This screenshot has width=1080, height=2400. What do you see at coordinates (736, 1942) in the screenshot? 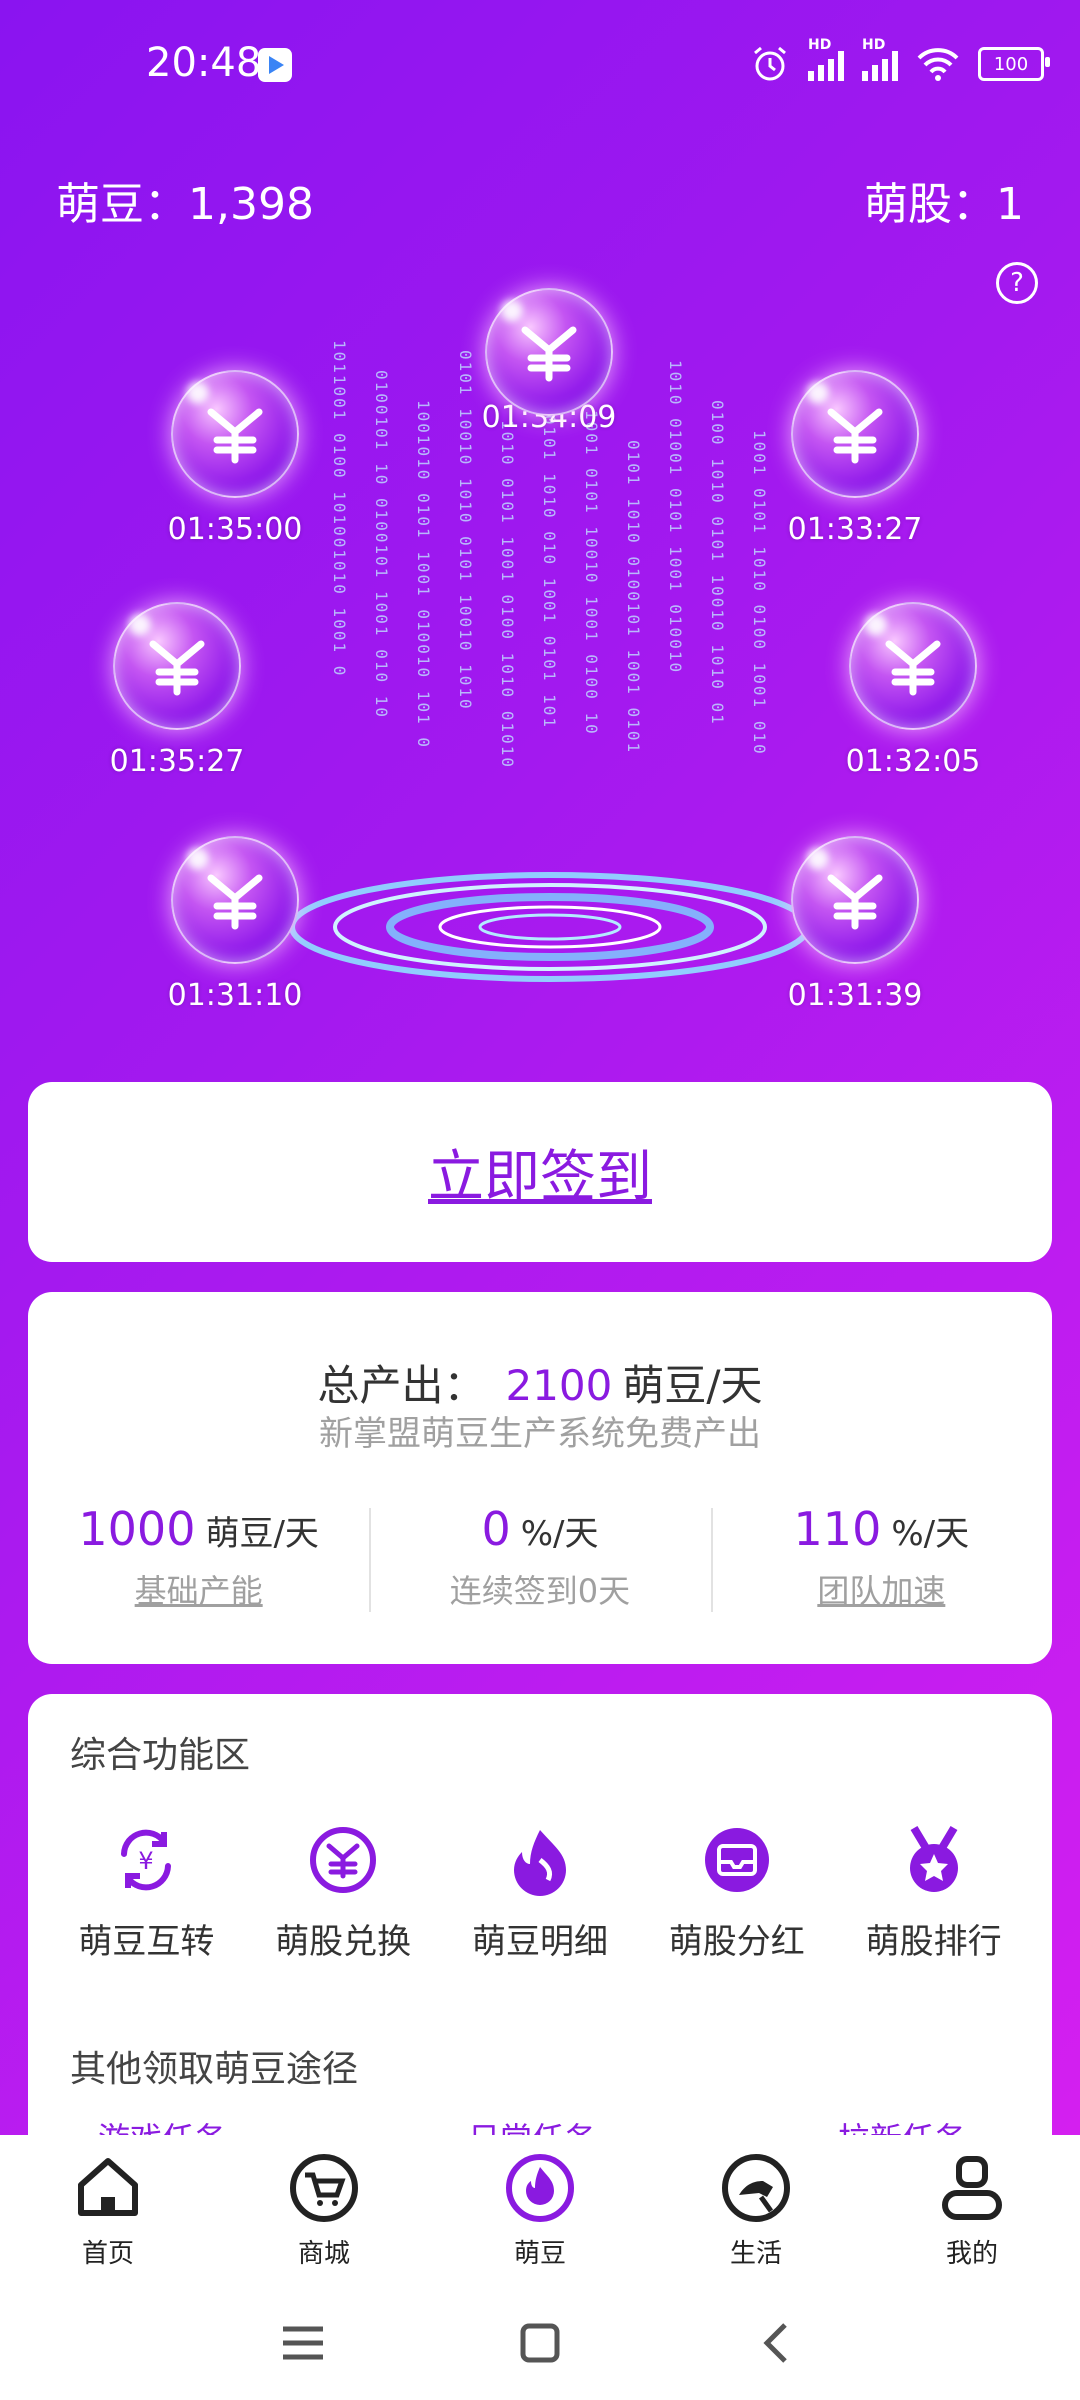
I see `func-label: 萌股分红` at bounding box center [736, 1942].